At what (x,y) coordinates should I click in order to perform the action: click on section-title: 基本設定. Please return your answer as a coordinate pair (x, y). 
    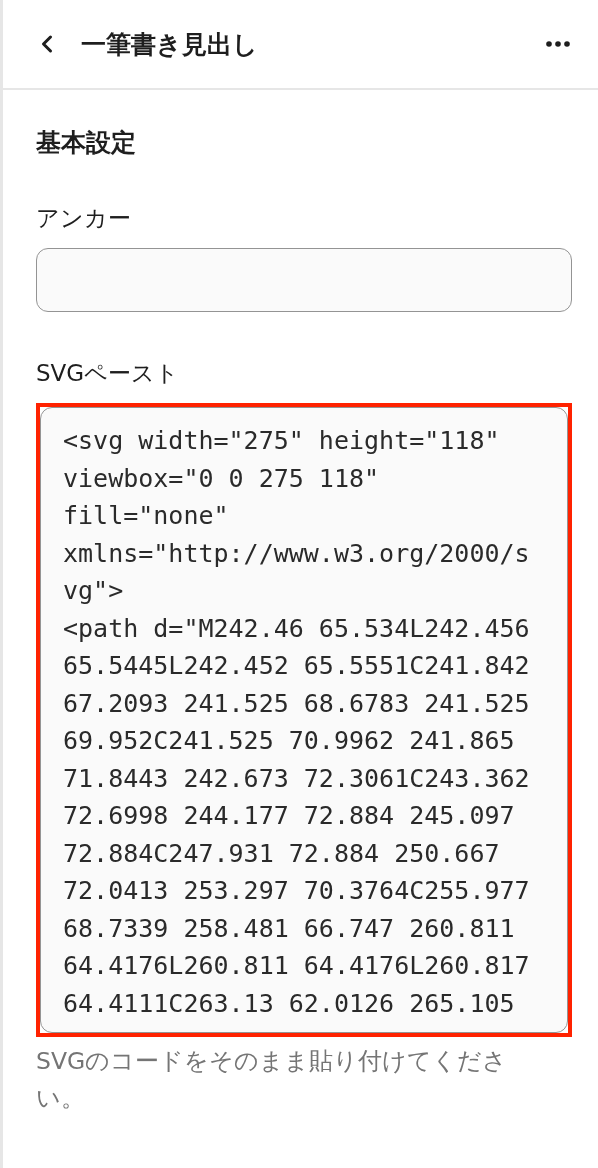
    Looking at the image, I should click on (86, 143).